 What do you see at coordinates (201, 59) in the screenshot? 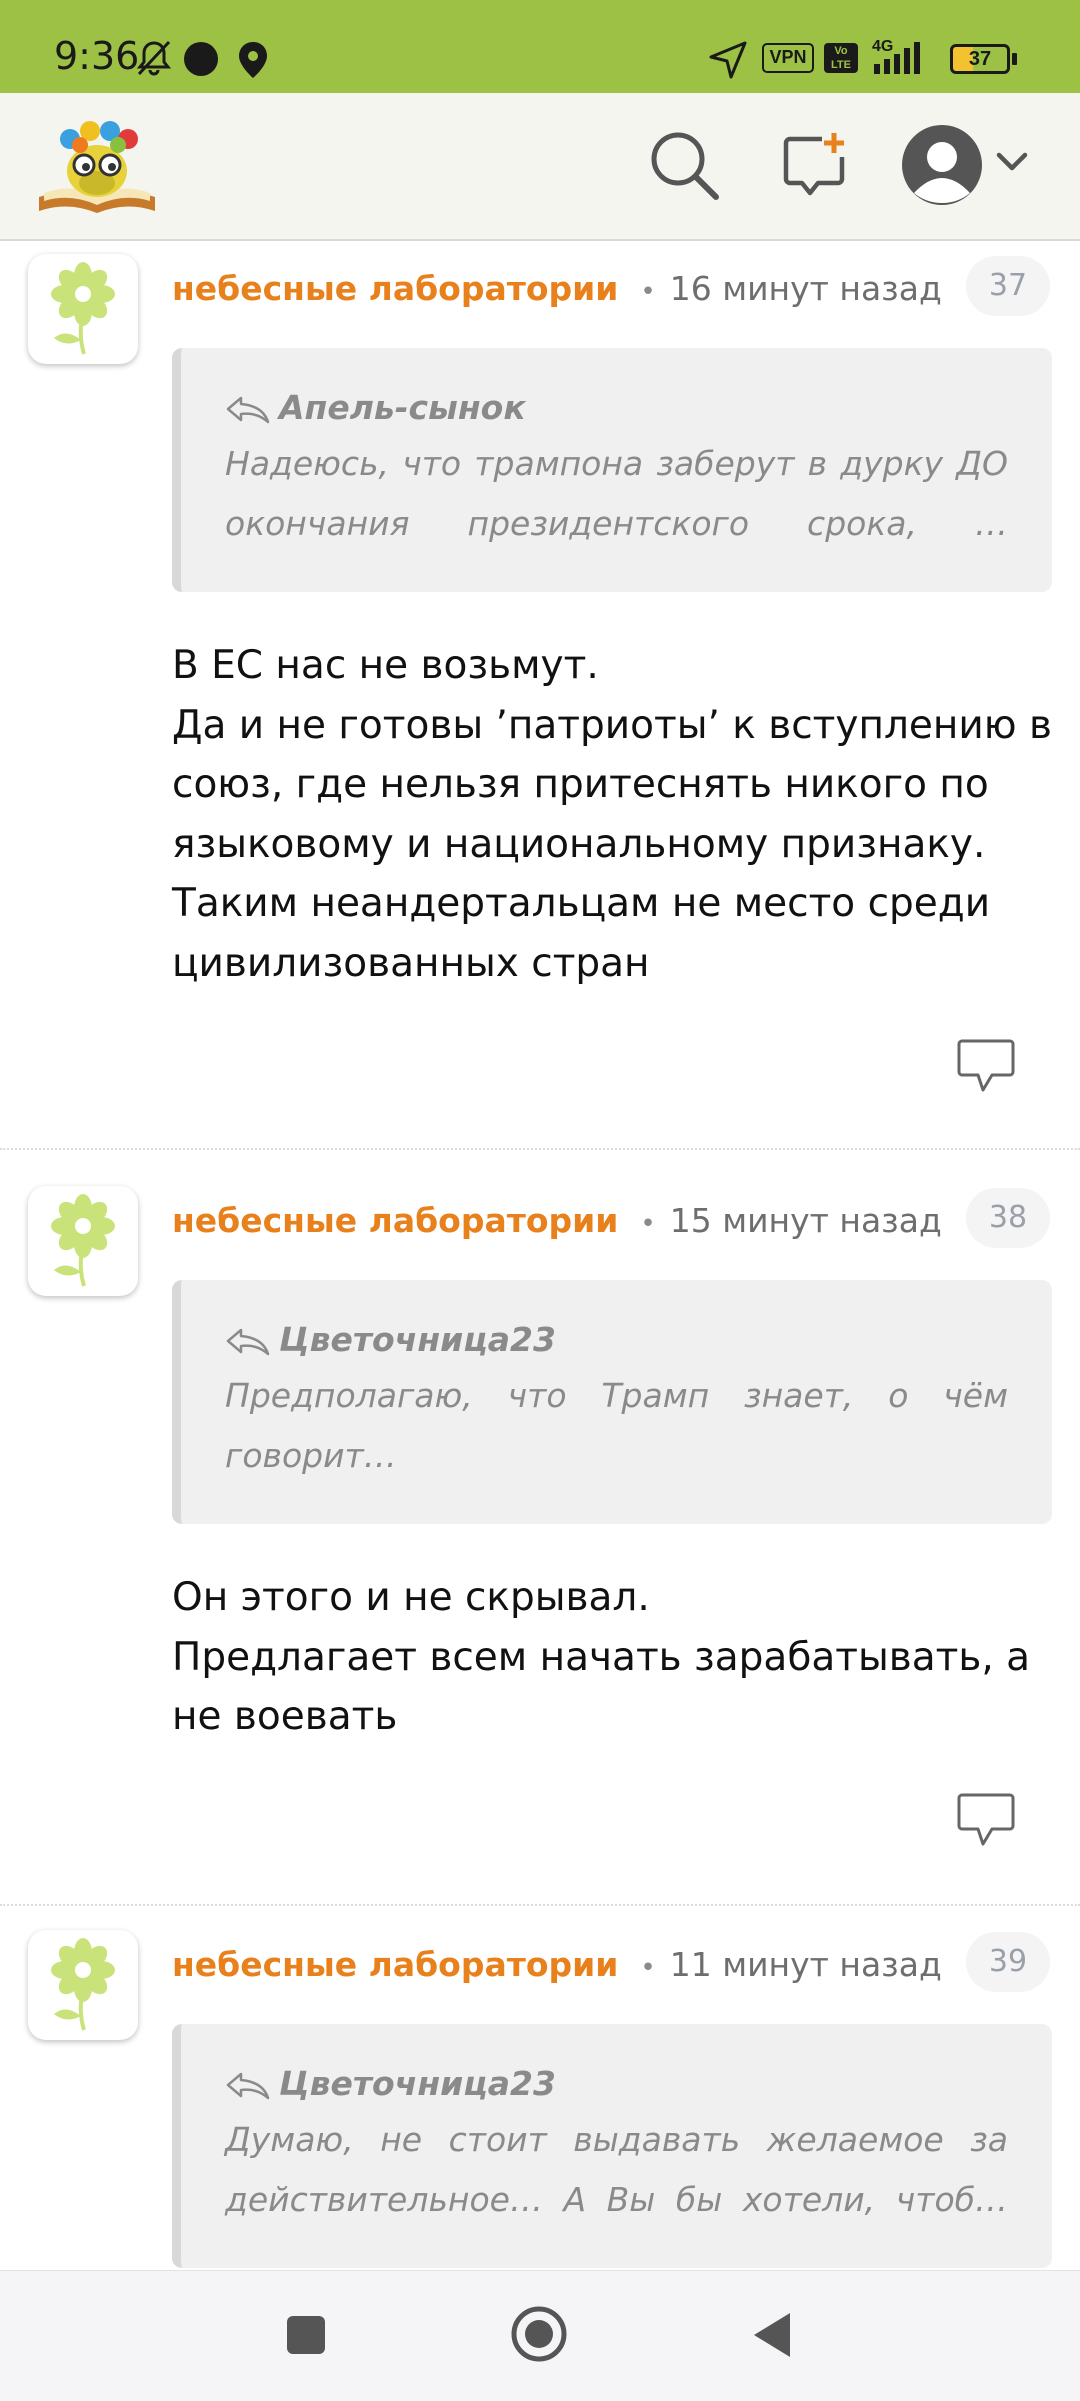
I see `circle-notification-icon` at bounding box center [201, 59].